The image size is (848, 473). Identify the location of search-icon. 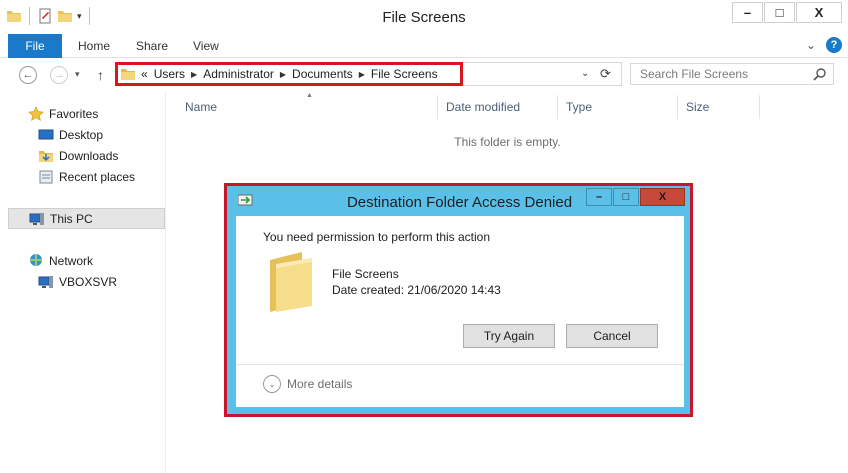
(820, 74).